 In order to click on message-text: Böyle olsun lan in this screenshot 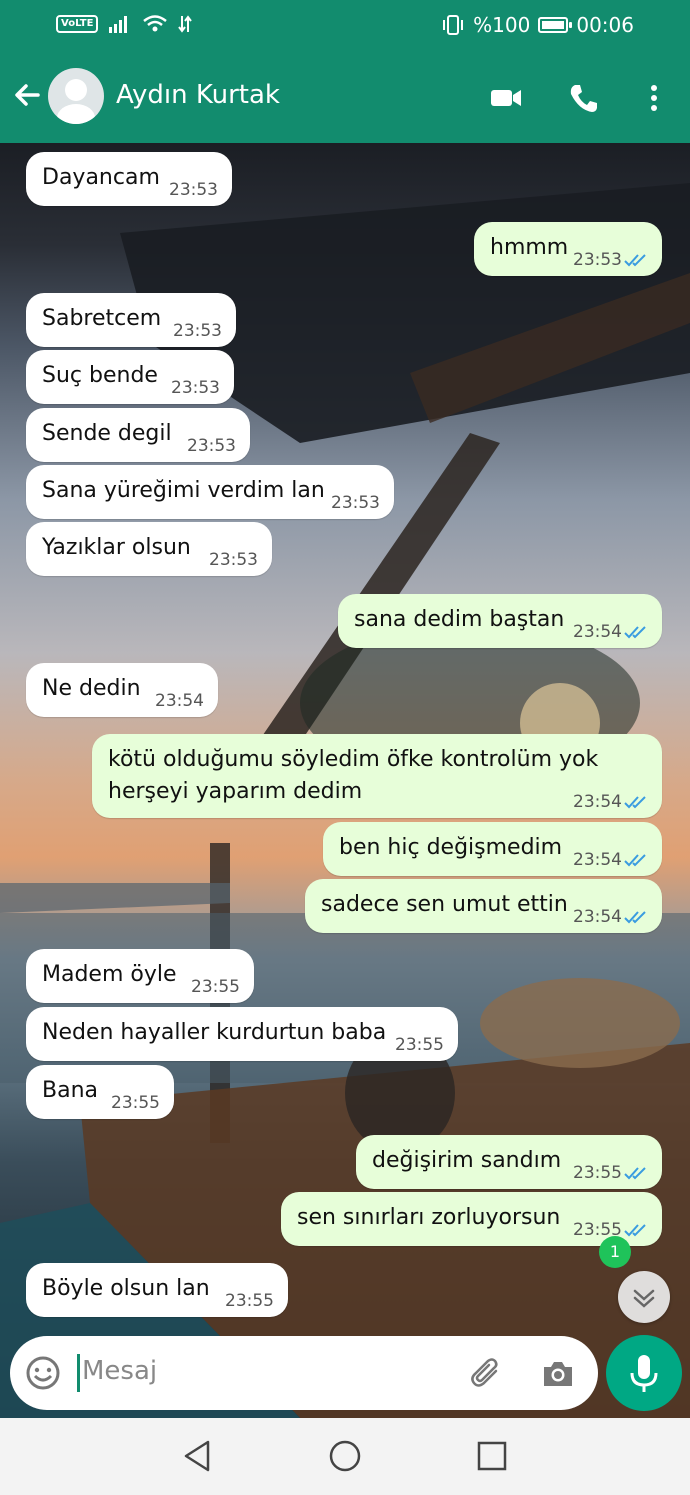, I will do `click(126, 1288)`.